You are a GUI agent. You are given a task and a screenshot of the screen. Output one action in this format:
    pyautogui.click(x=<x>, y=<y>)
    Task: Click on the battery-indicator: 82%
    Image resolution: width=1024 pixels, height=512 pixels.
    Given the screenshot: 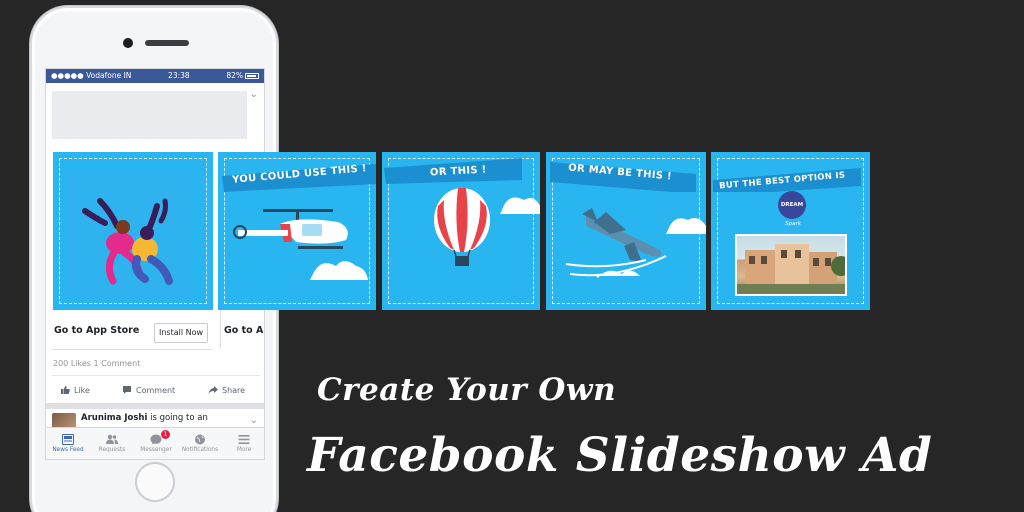 What is the action you would take?
    pyautogui.click(x=242, y=76)
    